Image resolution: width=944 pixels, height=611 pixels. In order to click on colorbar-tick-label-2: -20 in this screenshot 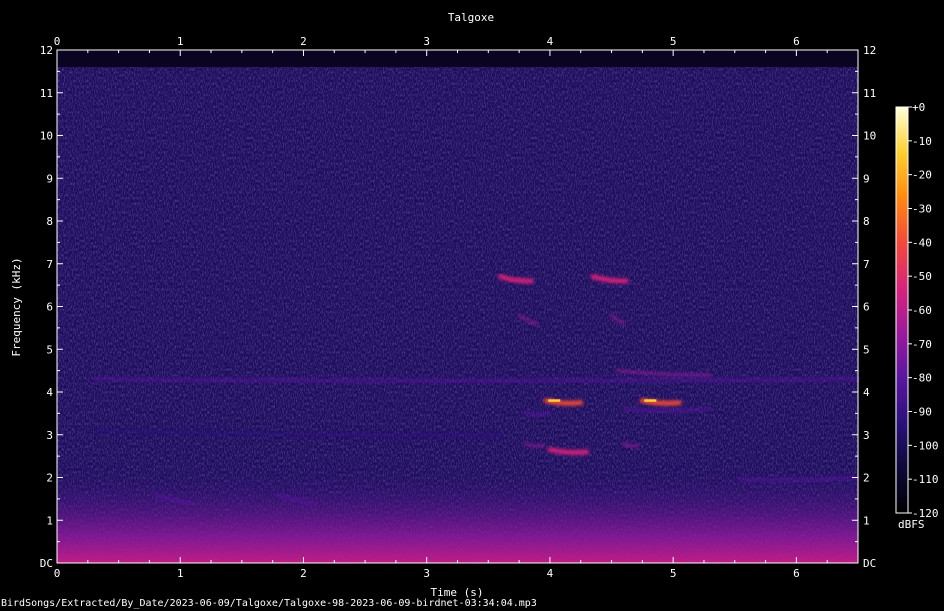, I will do `click(922, 175)`.